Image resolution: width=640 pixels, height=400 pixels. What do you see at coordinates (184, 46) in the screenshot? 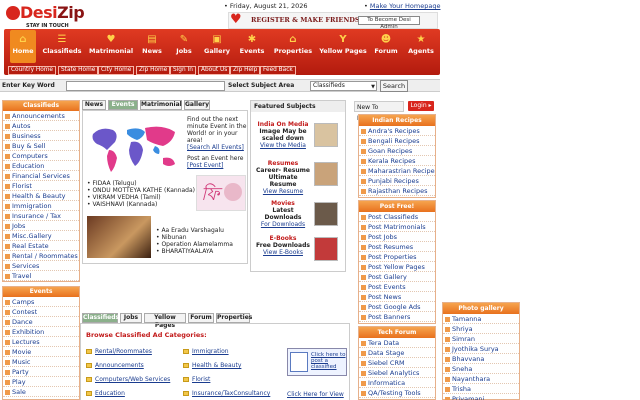
I see `nav-jobs: ✎ Jobs` at bounding box center [184, 46].